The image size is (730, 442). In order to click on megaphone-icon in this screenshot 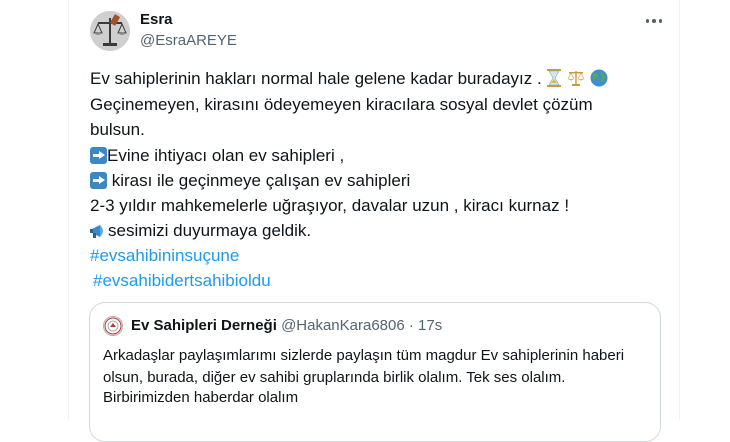, I will do `click(99, 234)`.